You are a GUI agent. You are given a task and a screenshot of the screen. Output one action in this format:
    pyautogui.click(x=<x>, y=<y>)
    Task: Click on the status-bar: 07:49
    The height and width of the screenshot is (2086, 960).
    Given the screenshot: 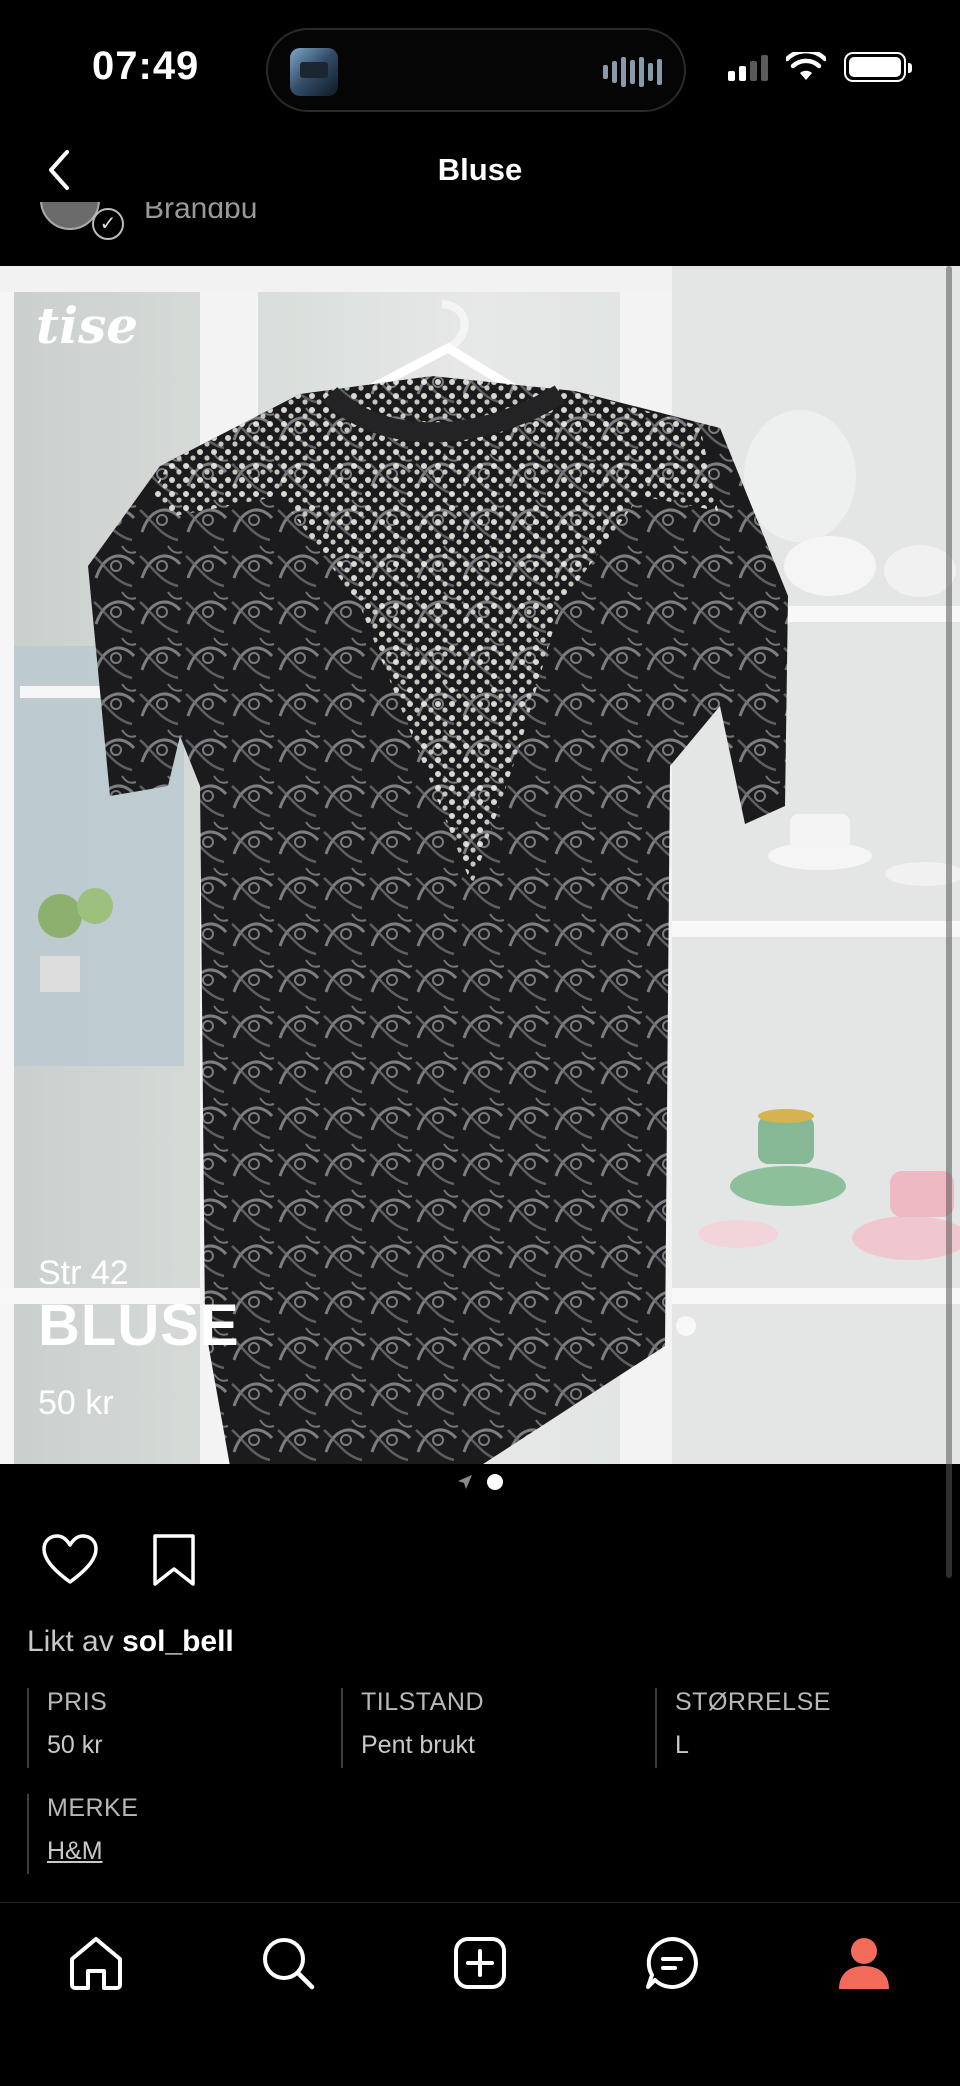 What is the action you would take?
    pyautogui.click(x=480, y=70)
    